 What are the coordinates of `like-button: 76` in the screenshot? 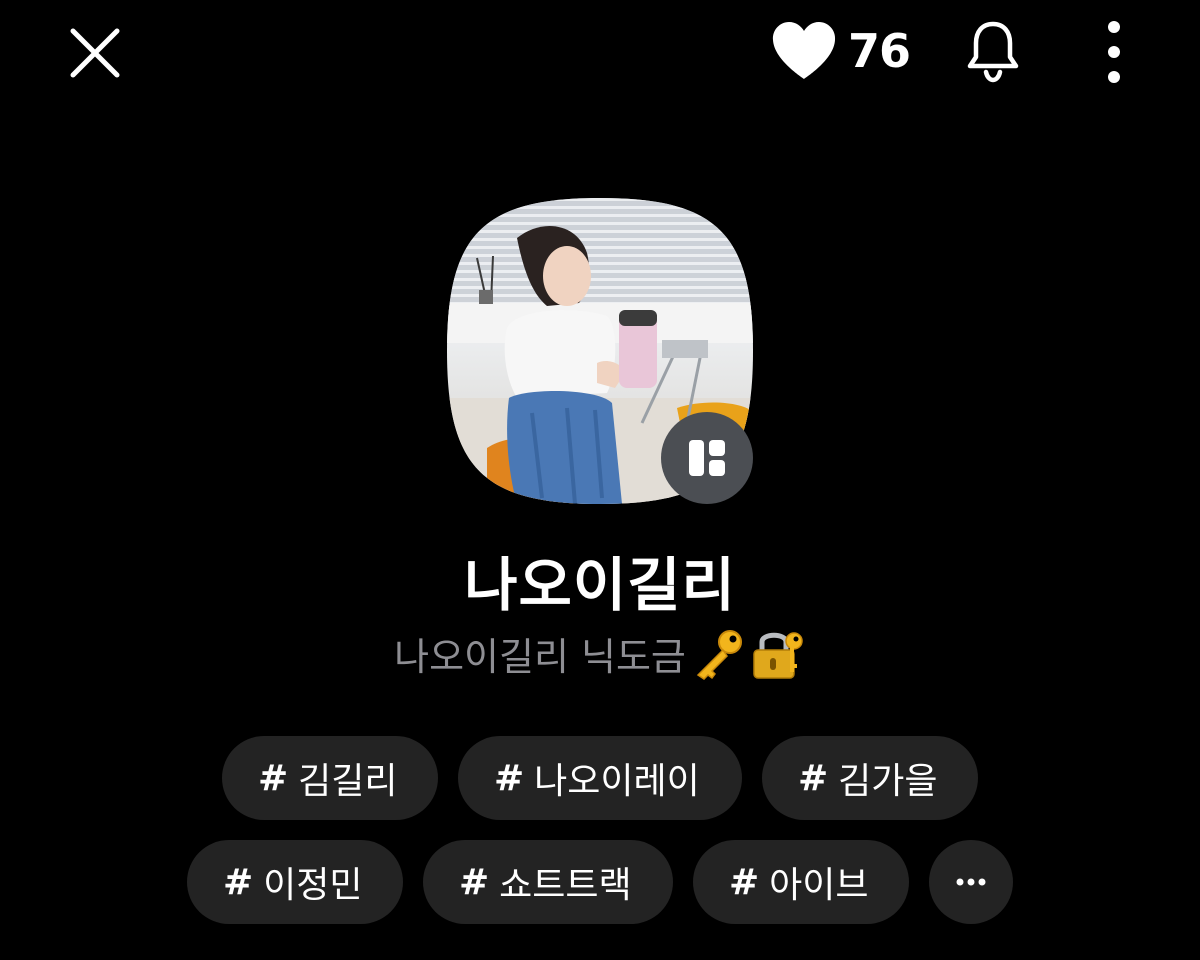 It's located at (840, 51).